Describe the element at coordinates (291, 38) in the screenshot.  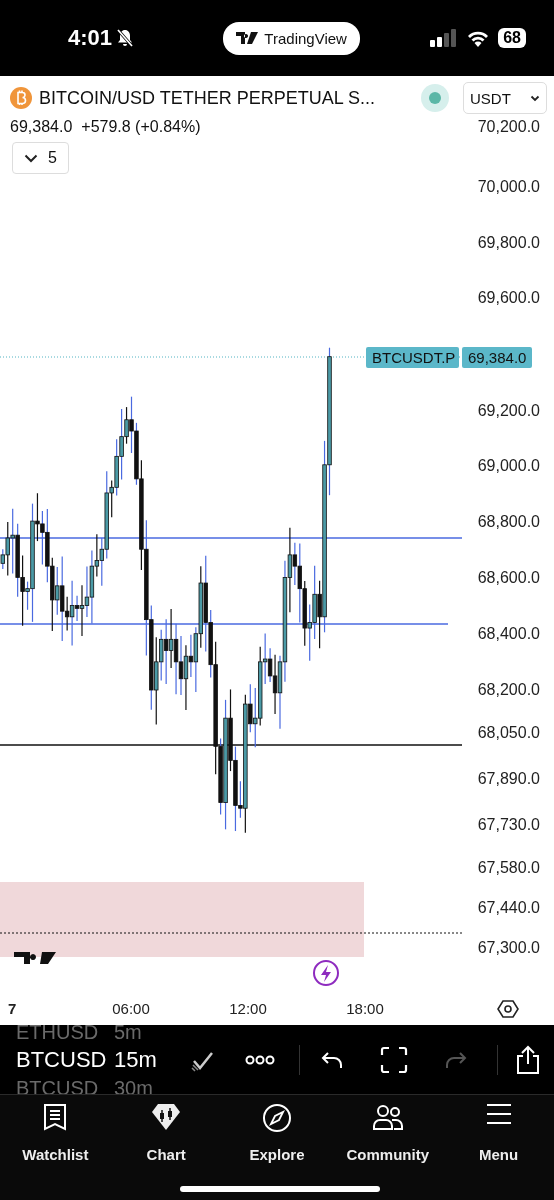
I see `app-pill: TradingView` at that location.